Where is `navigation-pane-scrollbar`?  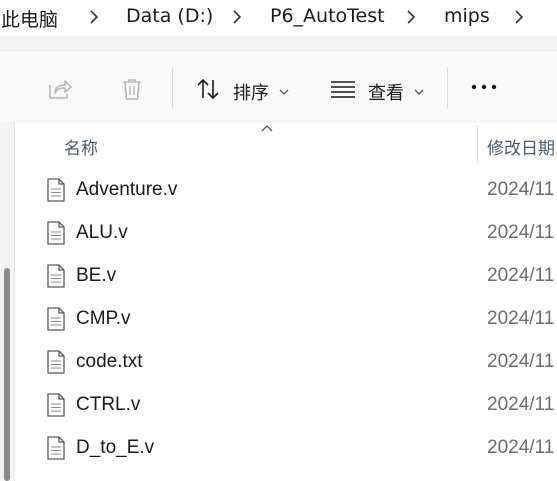
navigation-pane-scrollbar is located at coordinates (7, 374).